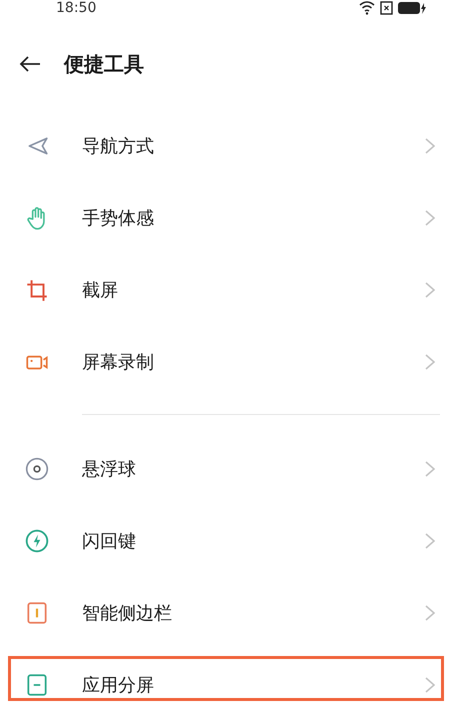 This screenshot has width=458, height=705. I want to click on setting-item: 手势体感, so click(253, 218).